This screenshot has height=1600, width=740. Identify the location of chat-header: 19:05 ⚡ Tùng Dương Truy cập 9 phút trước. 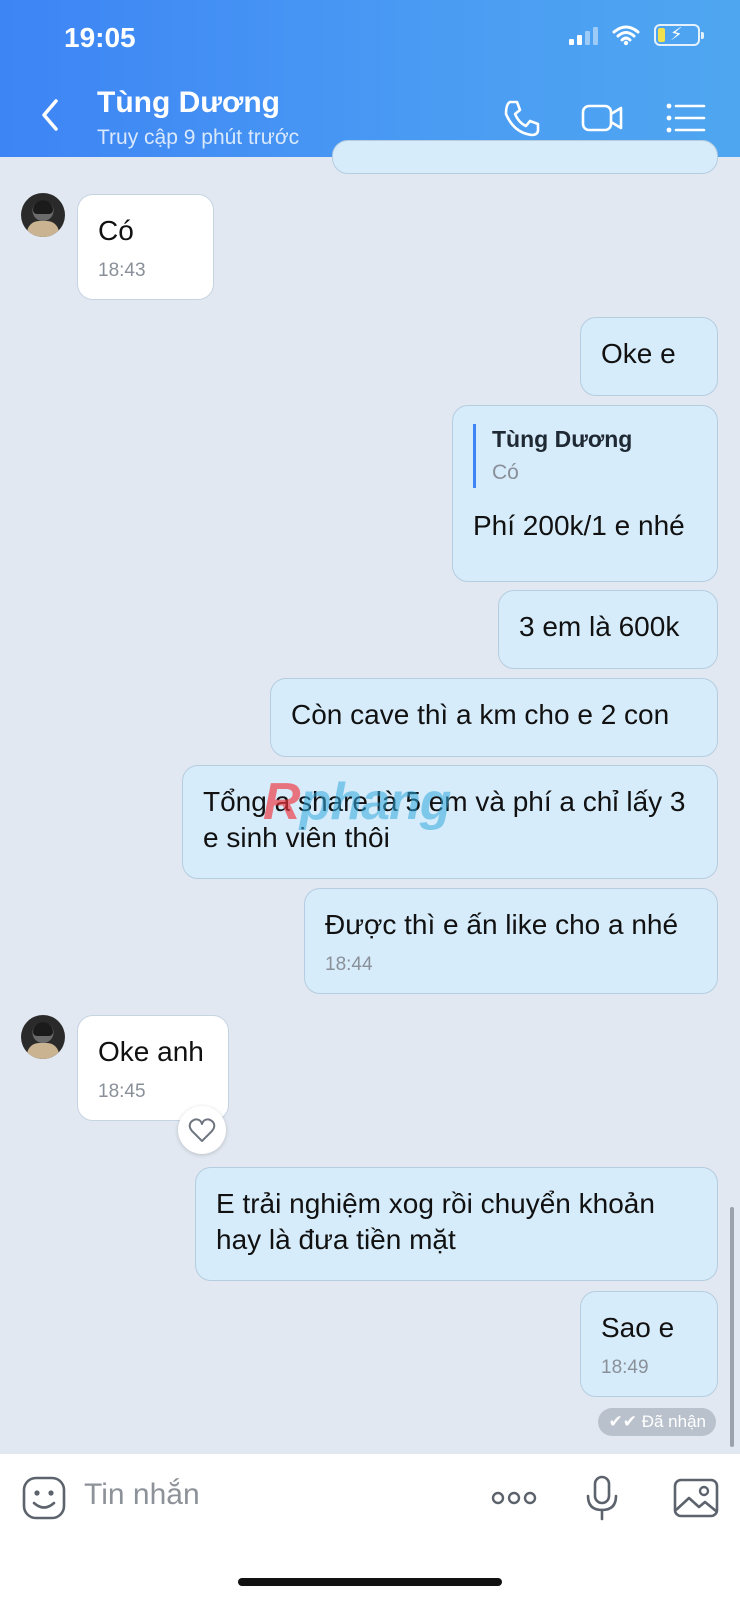
(370, 78).